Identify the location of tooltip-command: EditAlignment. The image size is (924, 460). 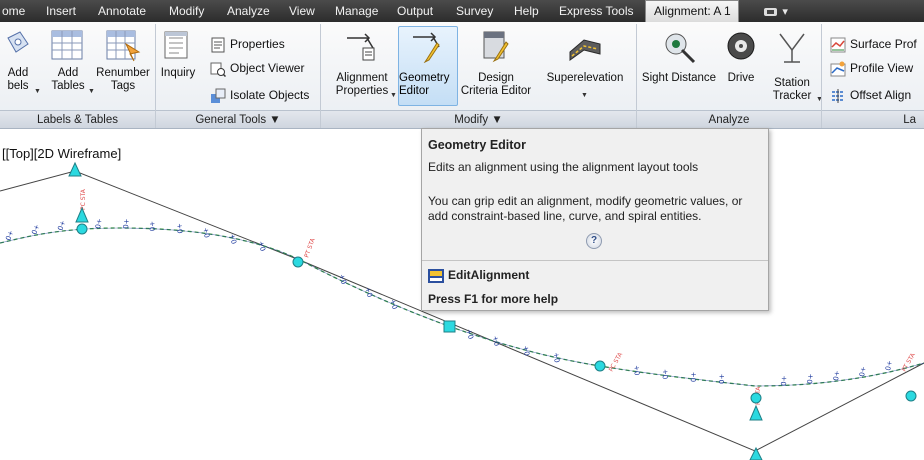
(478, 275).